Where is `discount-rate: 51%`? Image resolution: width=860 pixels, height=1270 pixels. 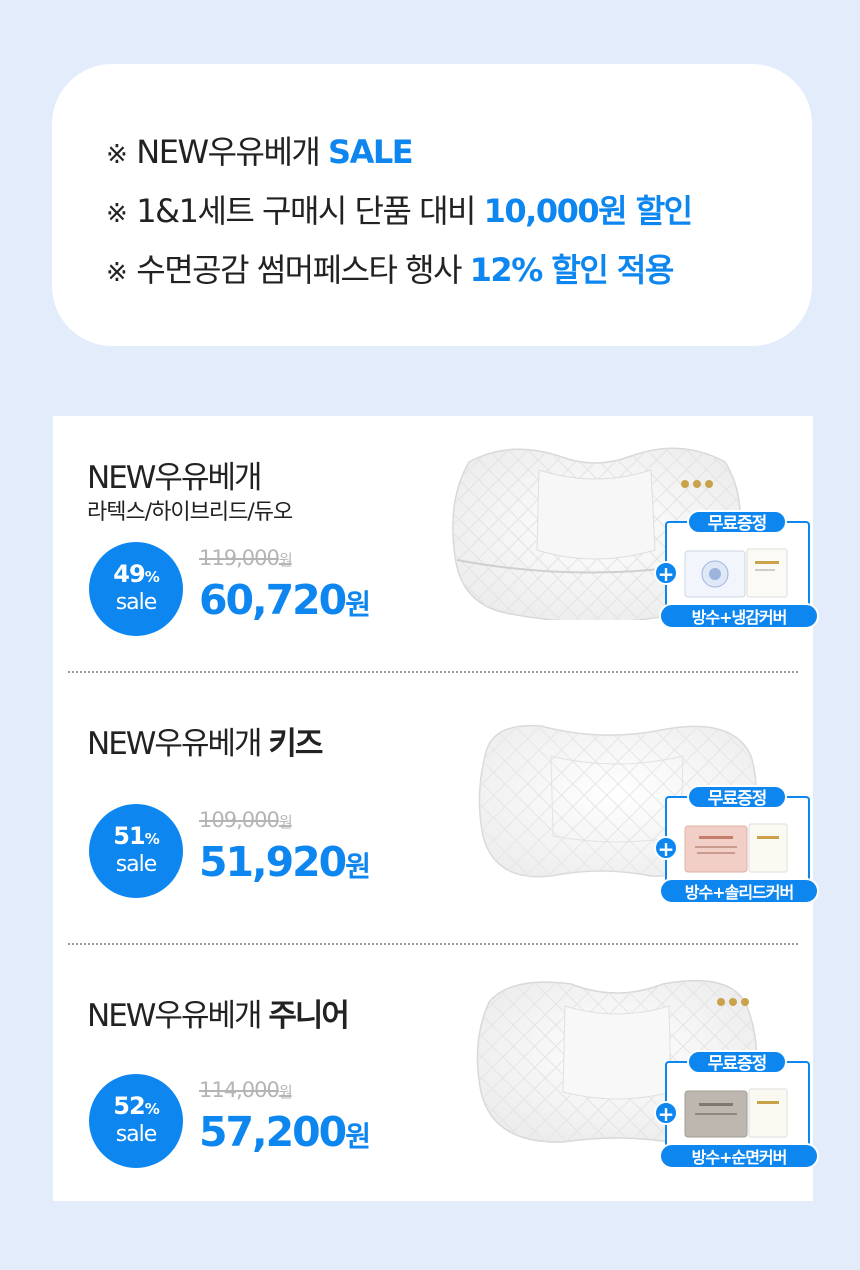
discount-rate: 51% is located at coordinates (136, 836).